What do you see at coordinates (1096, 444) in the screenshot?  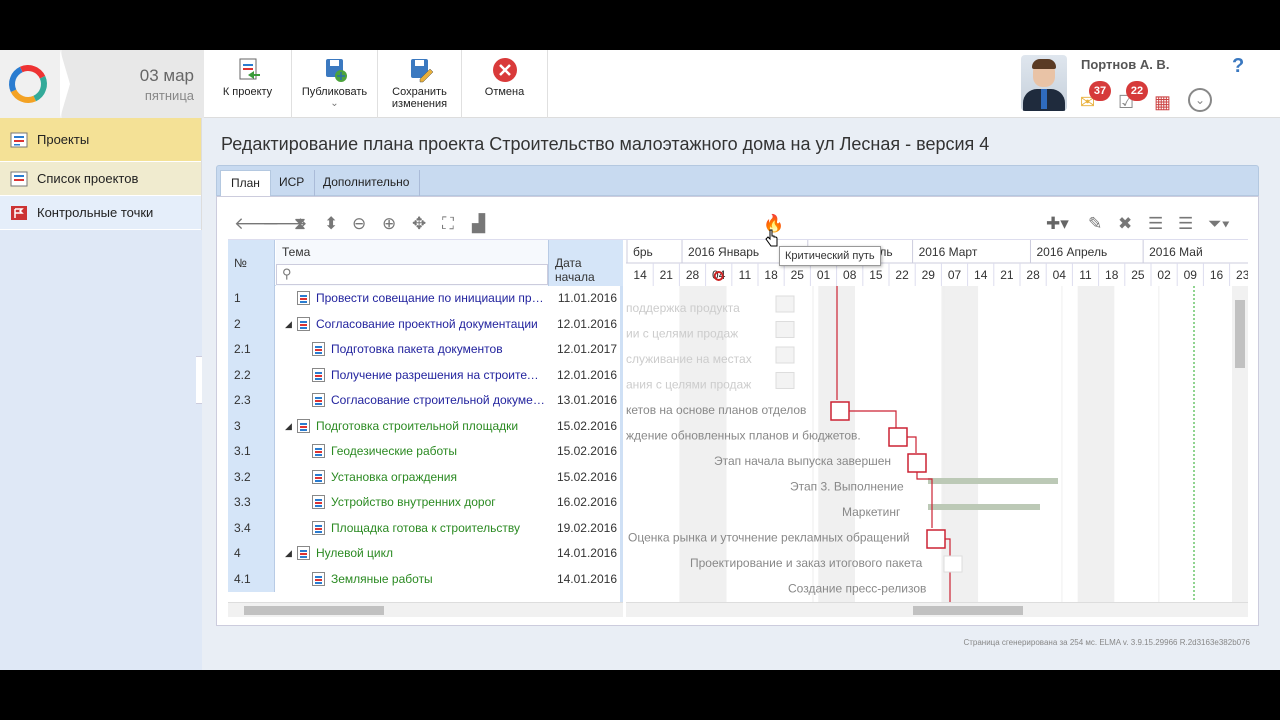 I see `non-working-band` at bounding box center [1096, 444].